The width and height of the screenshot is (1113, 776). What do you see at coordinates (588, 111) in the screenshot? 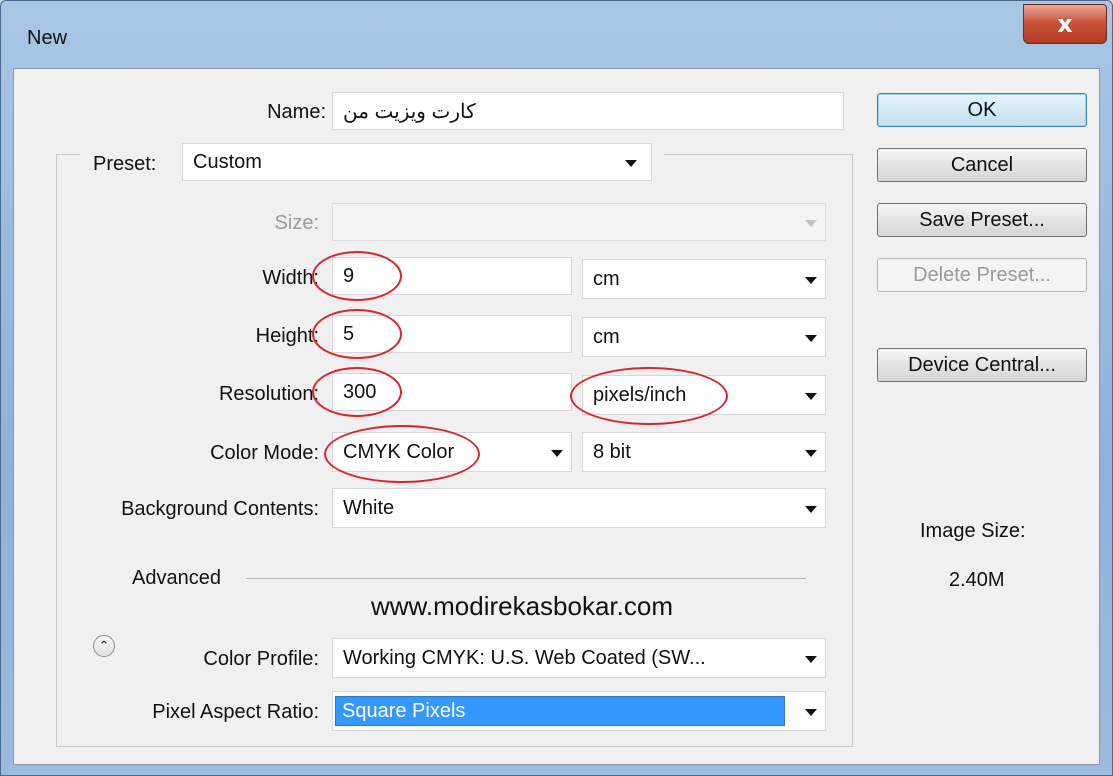
I see `name-input: کارت ویزیت من` at bounding box center [588, 111].